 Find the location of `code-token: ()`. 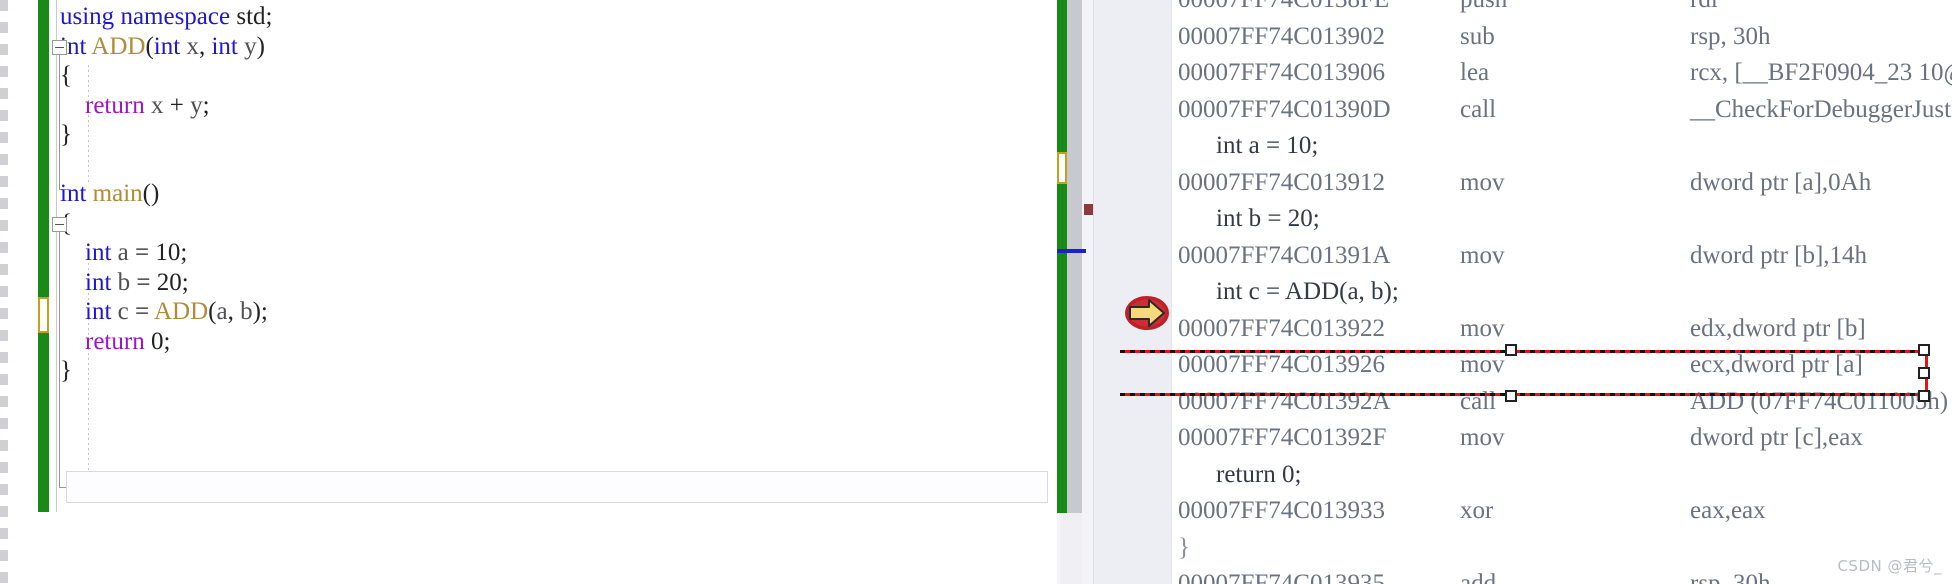

code-token: () is located at coordinates (151, 193).